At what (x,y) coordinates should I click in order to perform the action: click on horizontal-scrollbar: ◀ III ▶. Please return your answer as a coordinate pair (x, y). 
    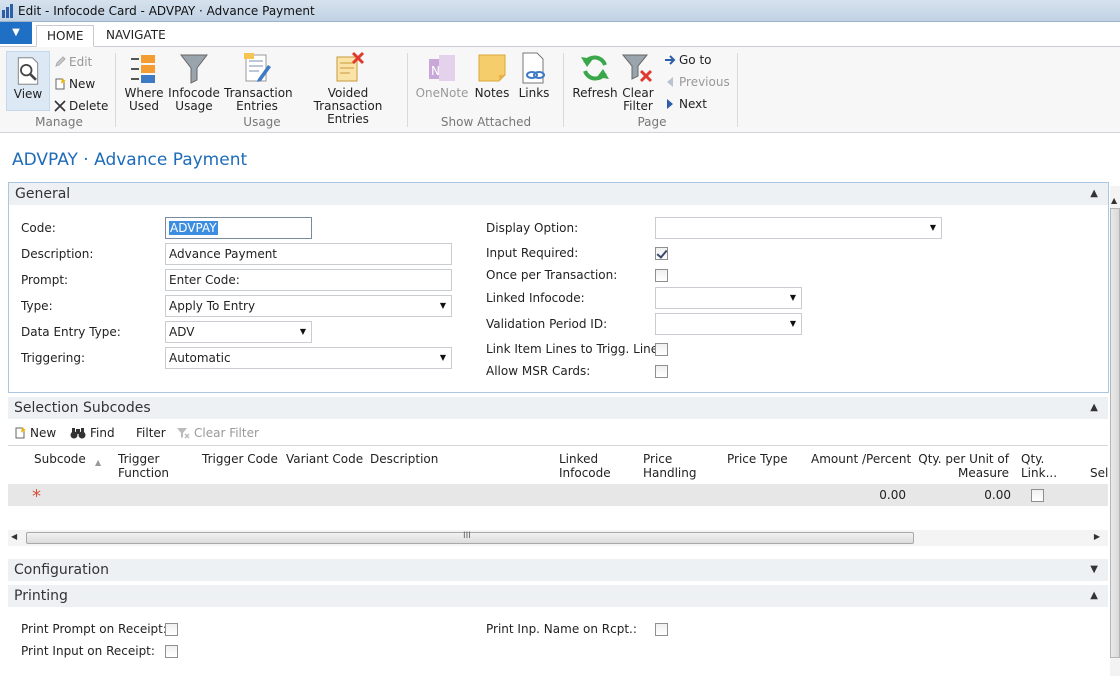
    Looking at the image, I should click on (558, 538).